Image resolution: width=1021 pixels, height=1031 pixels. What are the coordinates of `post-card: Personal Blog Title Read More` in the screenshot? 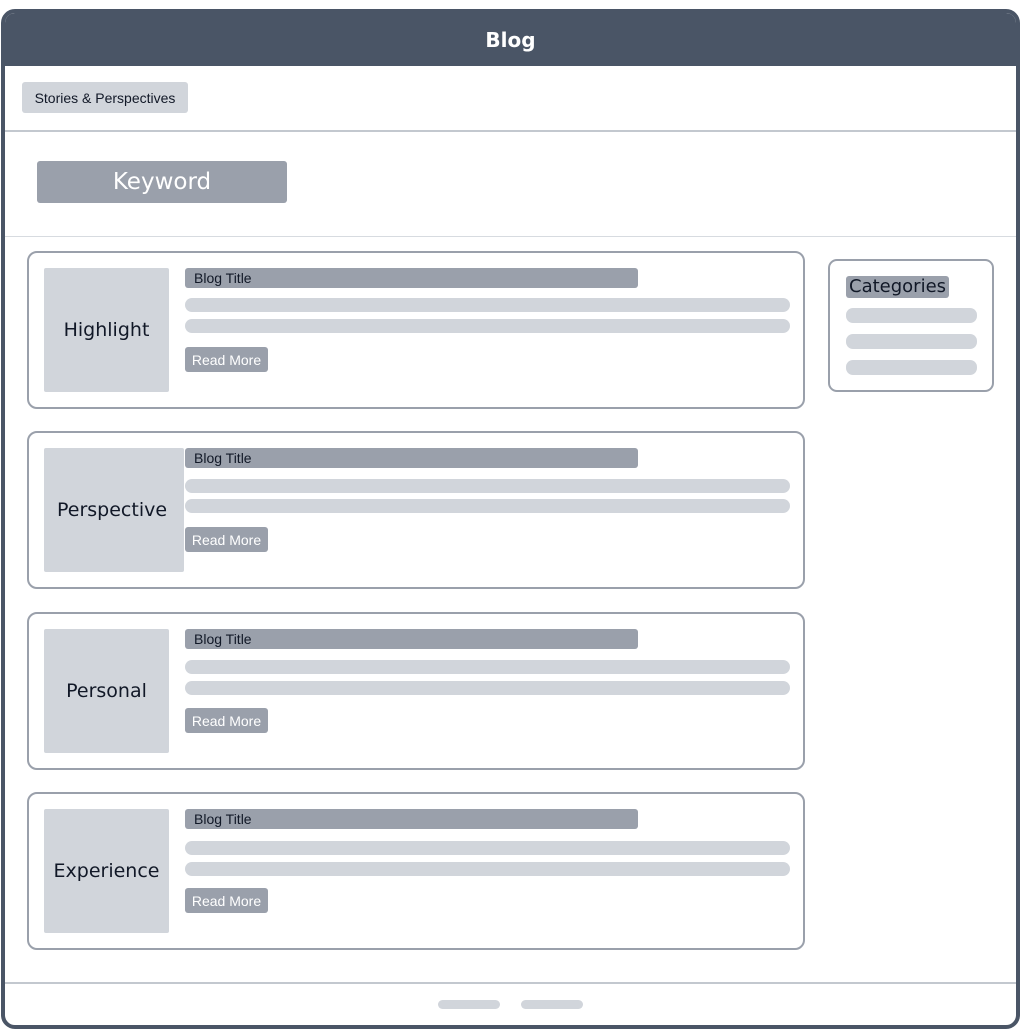 It's located at (416, 691).